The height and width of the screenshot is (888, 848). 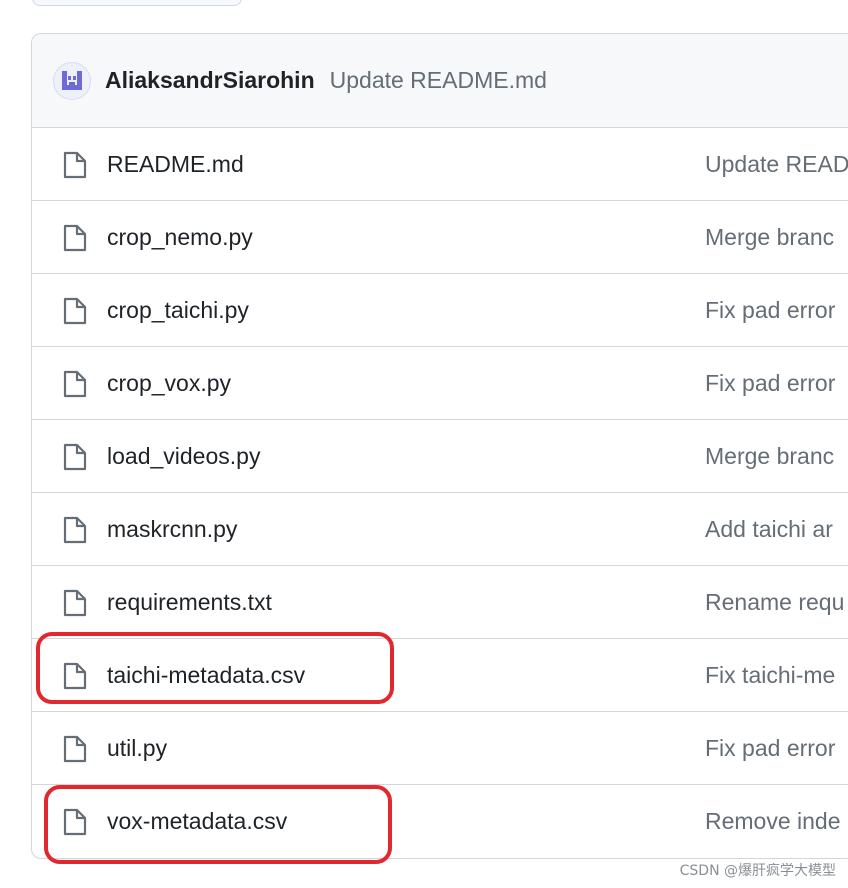 I want to click on file-row-maskrcnn: maskrcnn.py Add taichi ar, so click(x=440, y=529).